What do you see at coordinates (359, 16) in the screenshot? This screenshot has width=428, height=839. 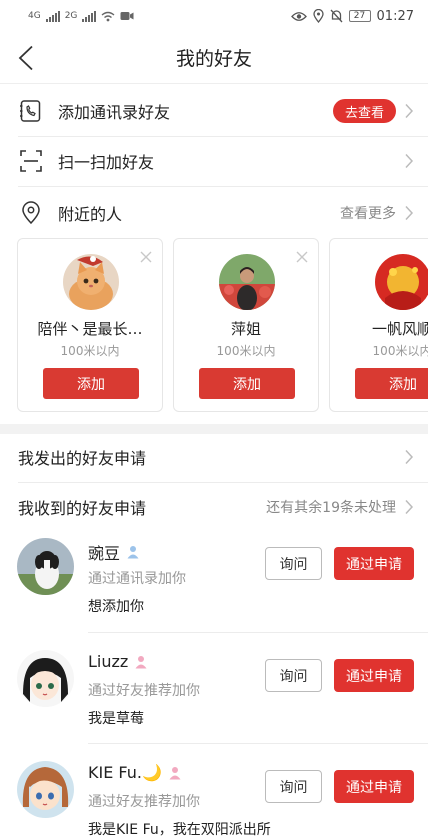 I see `battery-icon: 27` at bounding box center [359, 16].